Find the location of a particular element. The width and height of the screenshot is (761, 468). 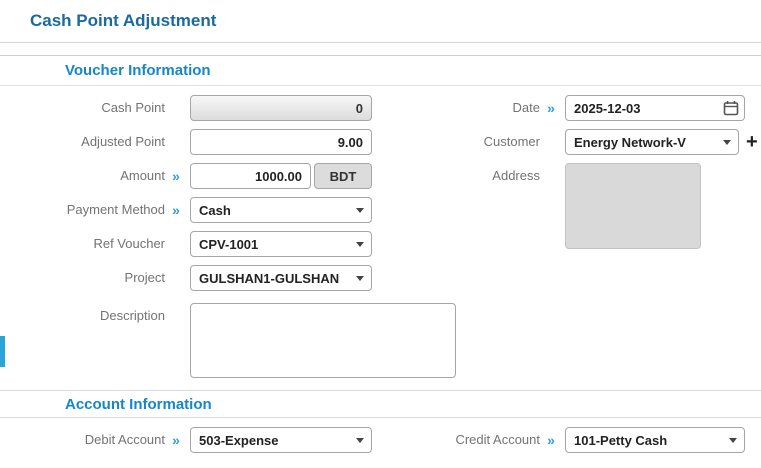

payment-method-select: Cash is located at coordinates (281, 210).